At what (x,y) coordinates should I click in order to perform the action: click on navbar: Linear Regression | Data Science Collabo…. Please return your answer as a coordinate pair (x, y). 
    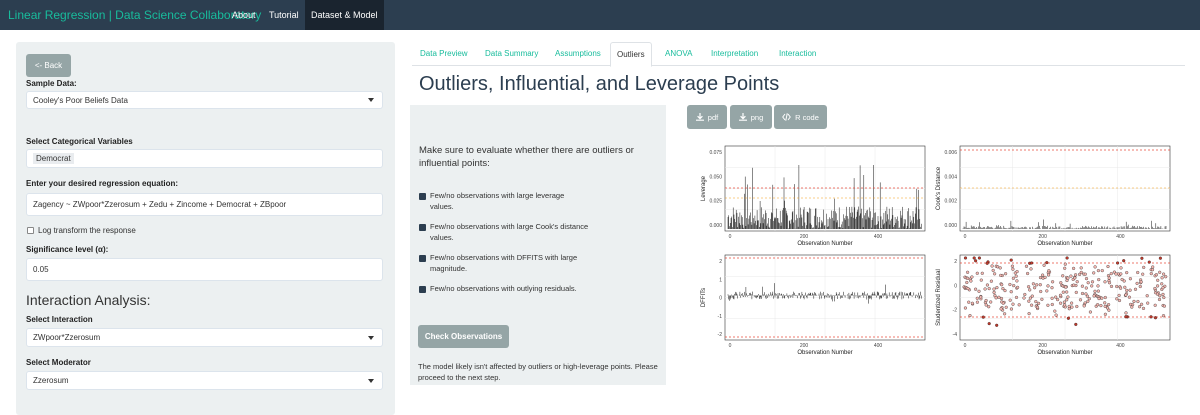
    Looking at the image, I should click on (600, 15).